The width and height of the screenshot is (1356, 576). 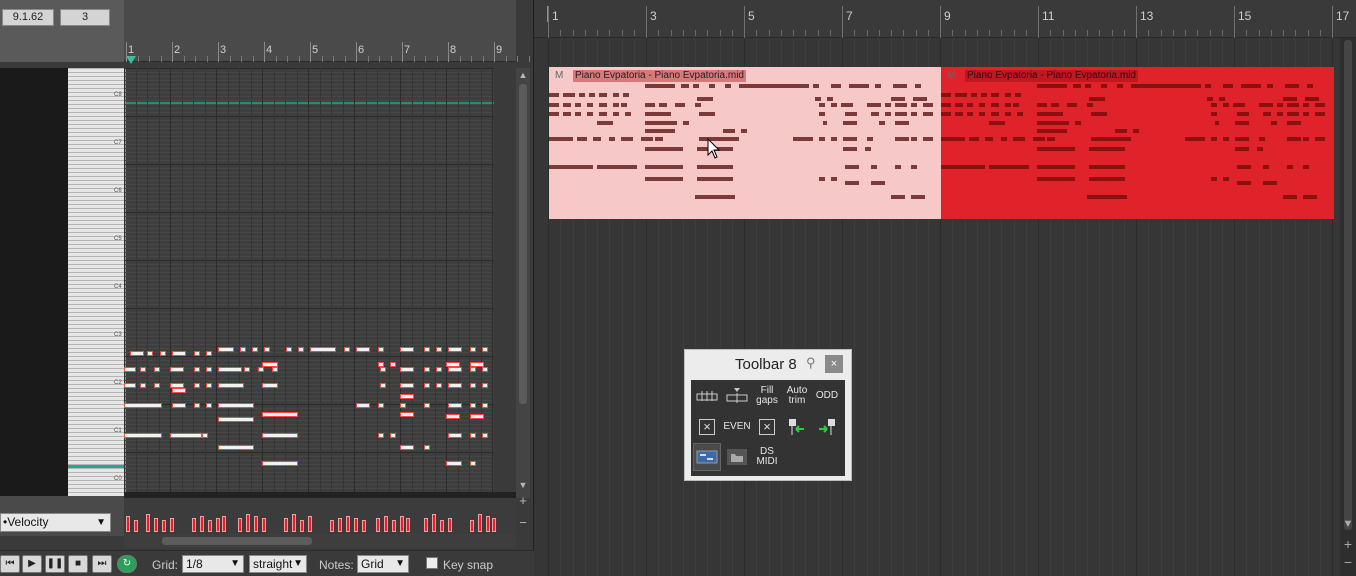 I want to click on zoom-out-icon: −, so click(x=523, y=522).